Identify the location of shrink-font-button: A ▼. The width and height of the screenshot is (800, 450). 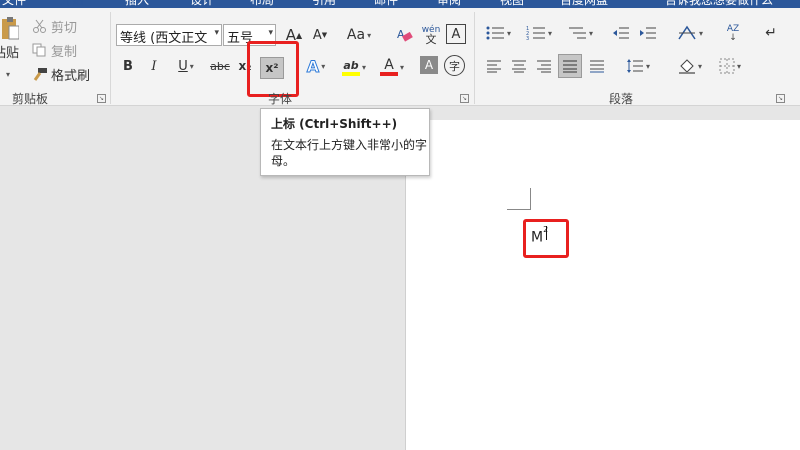
(320, 35).